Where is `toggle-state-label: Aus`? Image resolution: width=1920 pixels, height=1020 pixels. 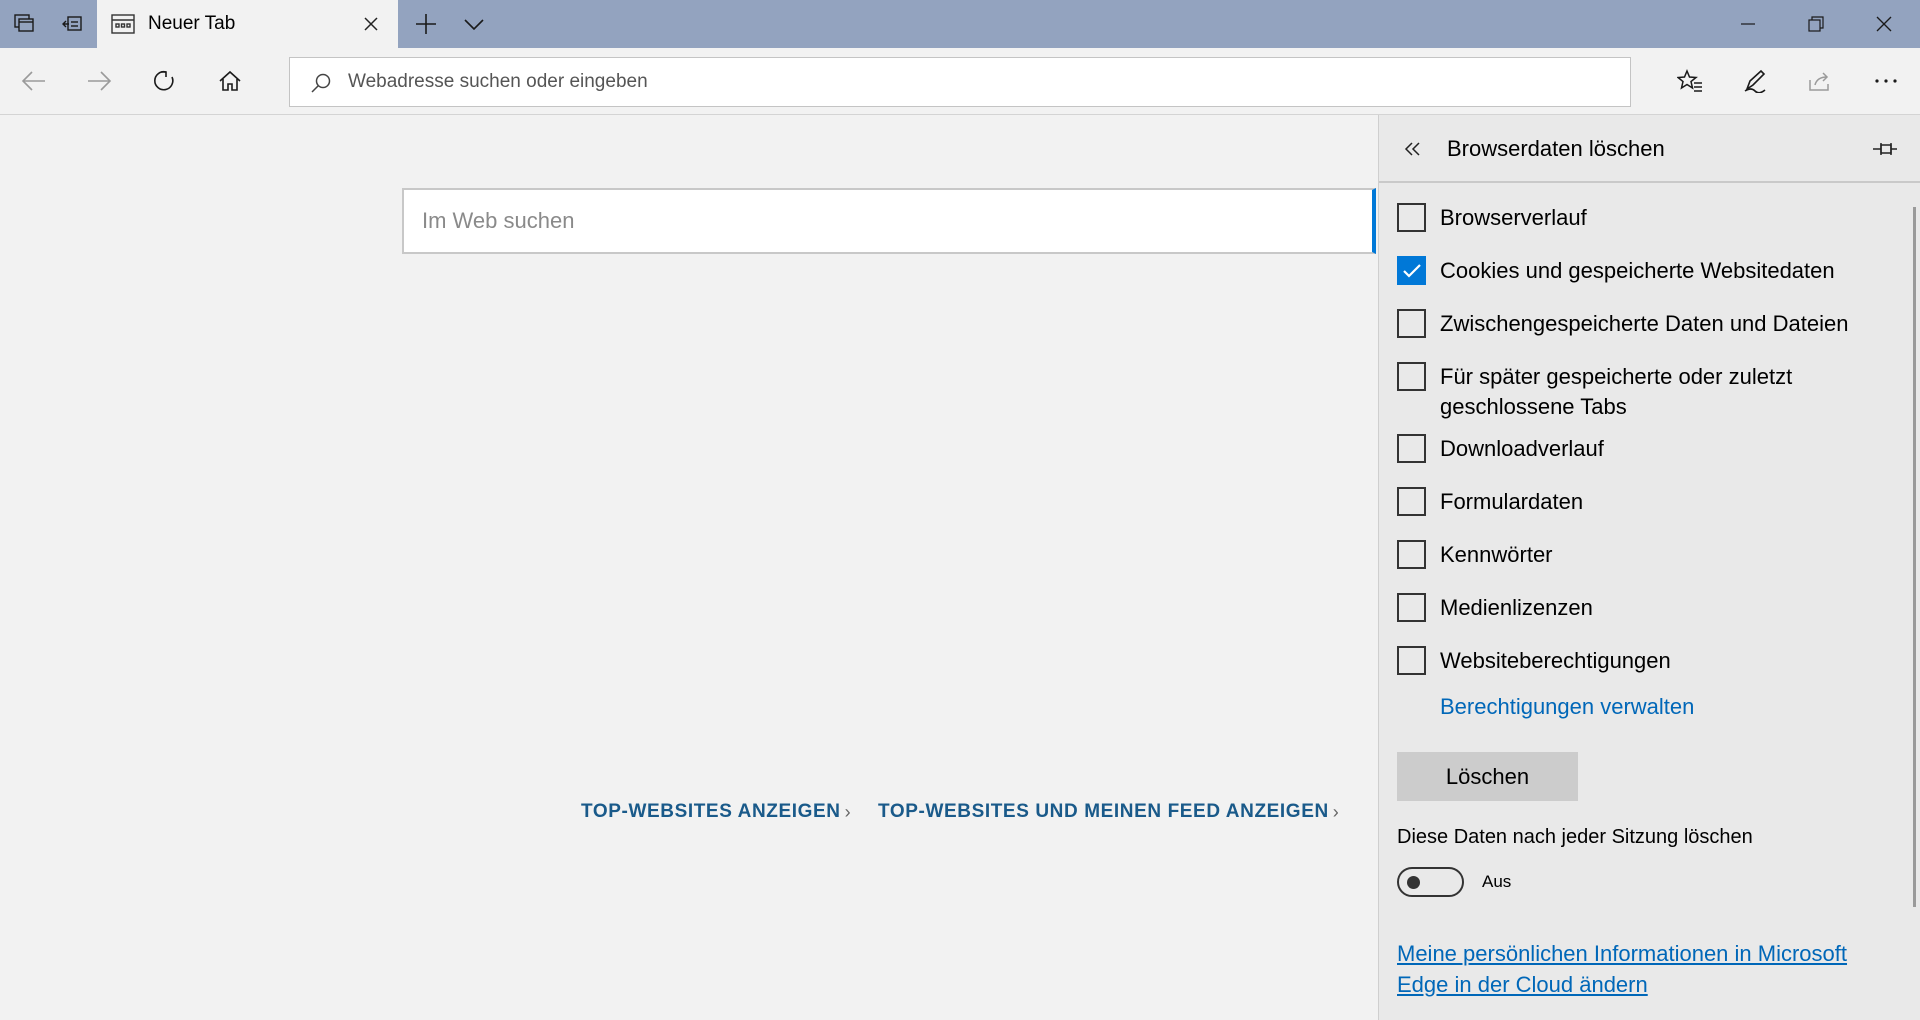
toggle-state-label: Aus is located at coordinates (1497, 881).